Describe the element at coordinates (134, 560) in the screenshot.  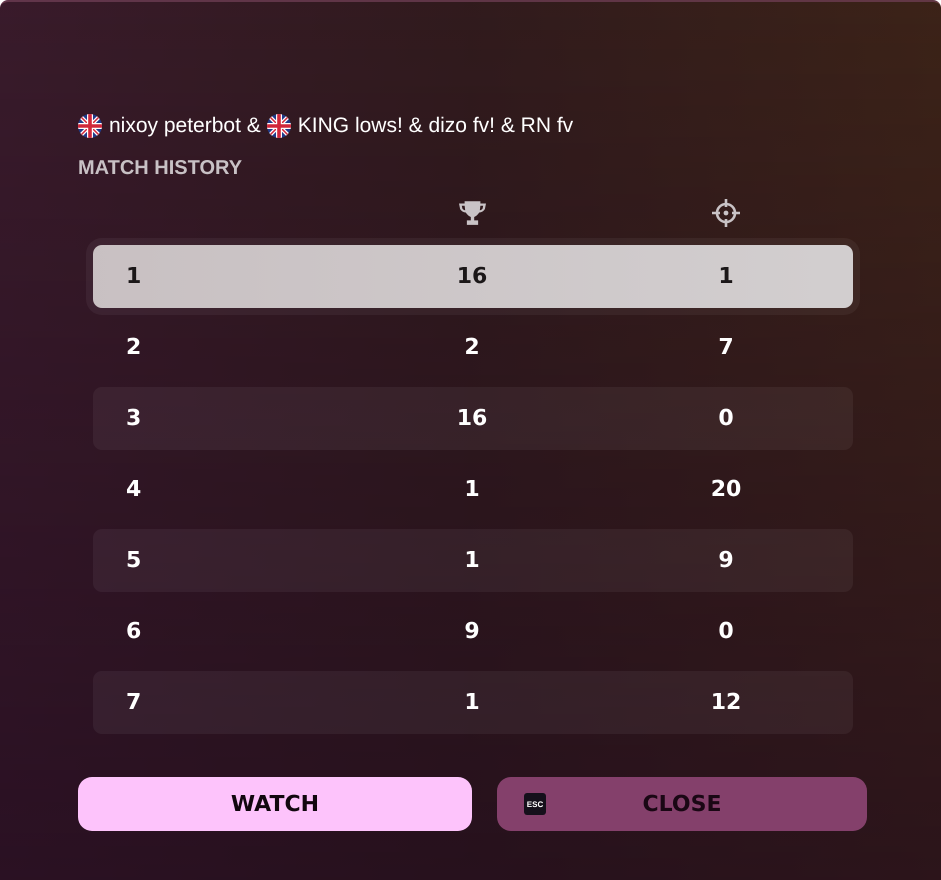
I see `table-cell: 5` at that location.